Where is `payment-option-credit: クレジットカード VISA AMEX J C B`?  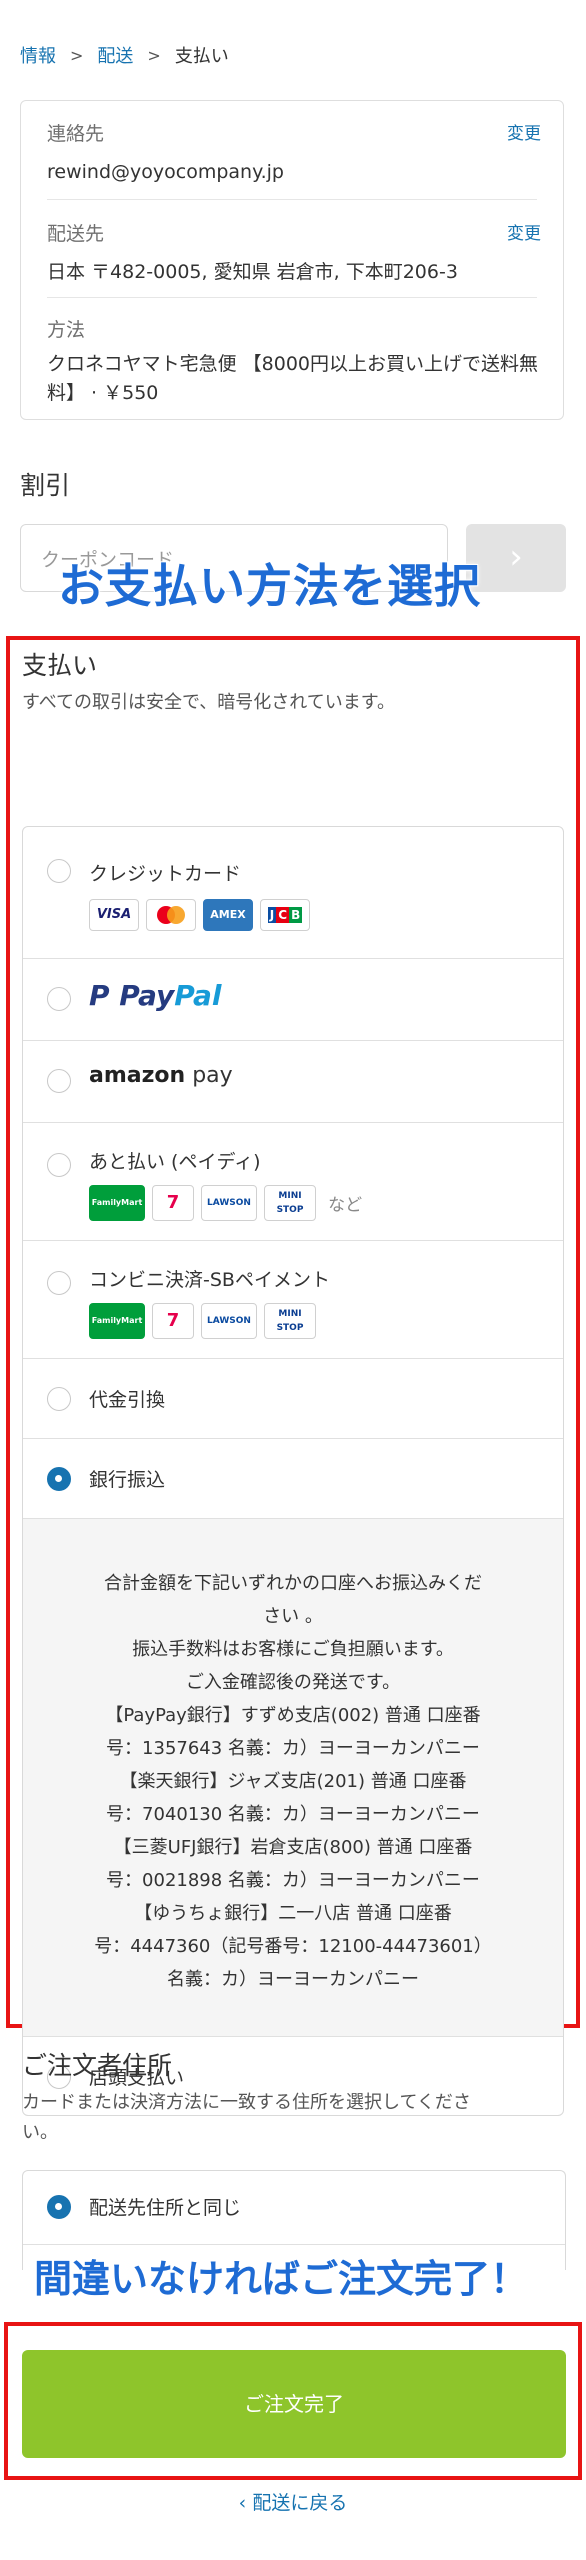 payment-option-credit: クレジットカード VISA AMEX J C B is located at coordinates (293, 893).